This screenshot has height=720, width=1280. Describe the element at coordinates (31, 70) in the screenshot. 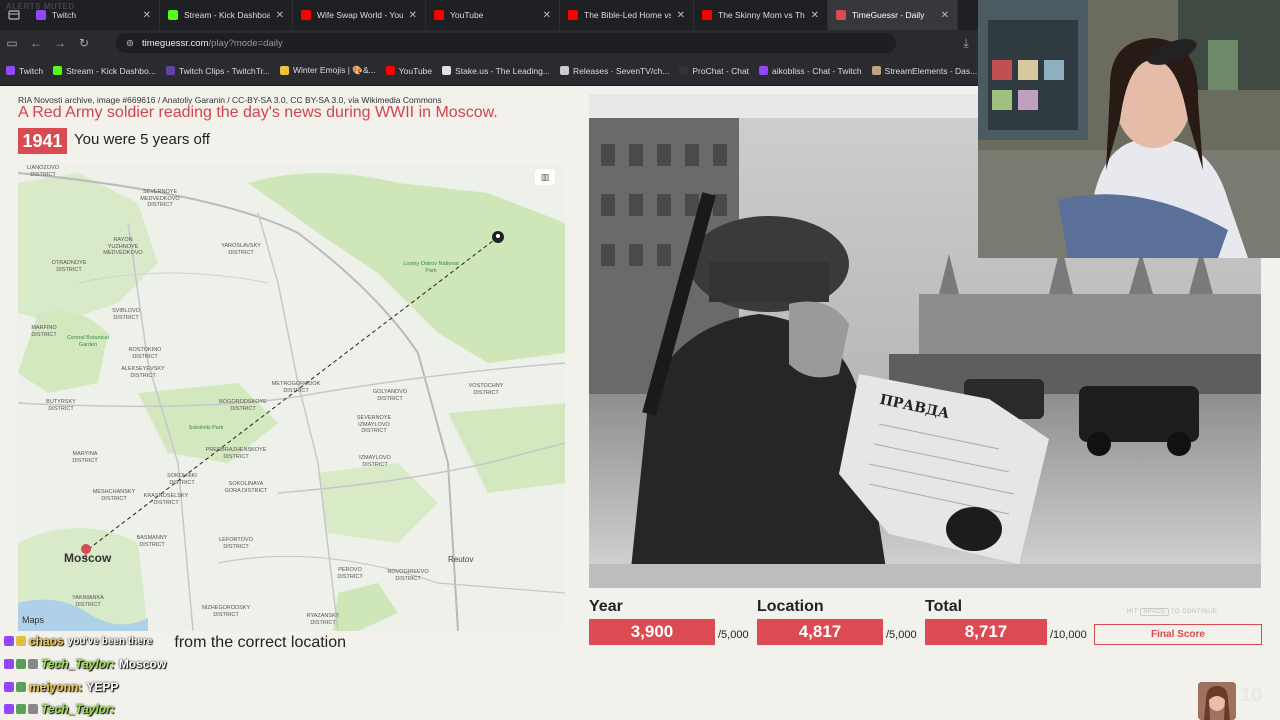

I see `bookmark-label: Twitch` at that location.